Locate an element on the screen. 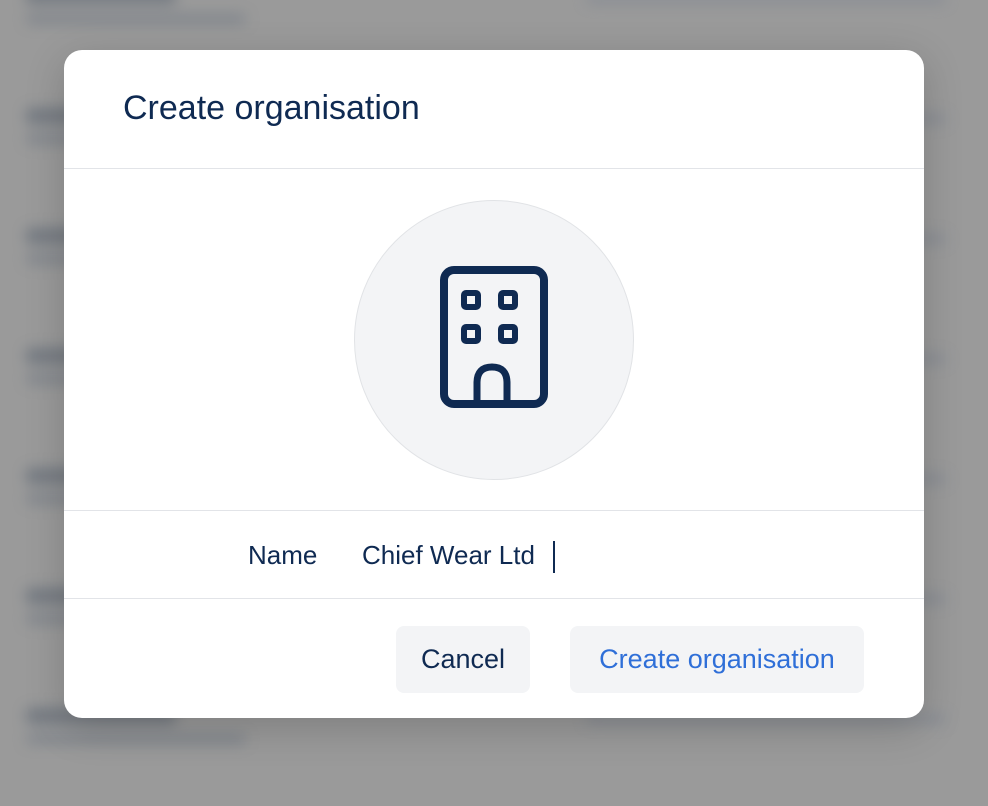  background-row is located at coordinates (496, 20).